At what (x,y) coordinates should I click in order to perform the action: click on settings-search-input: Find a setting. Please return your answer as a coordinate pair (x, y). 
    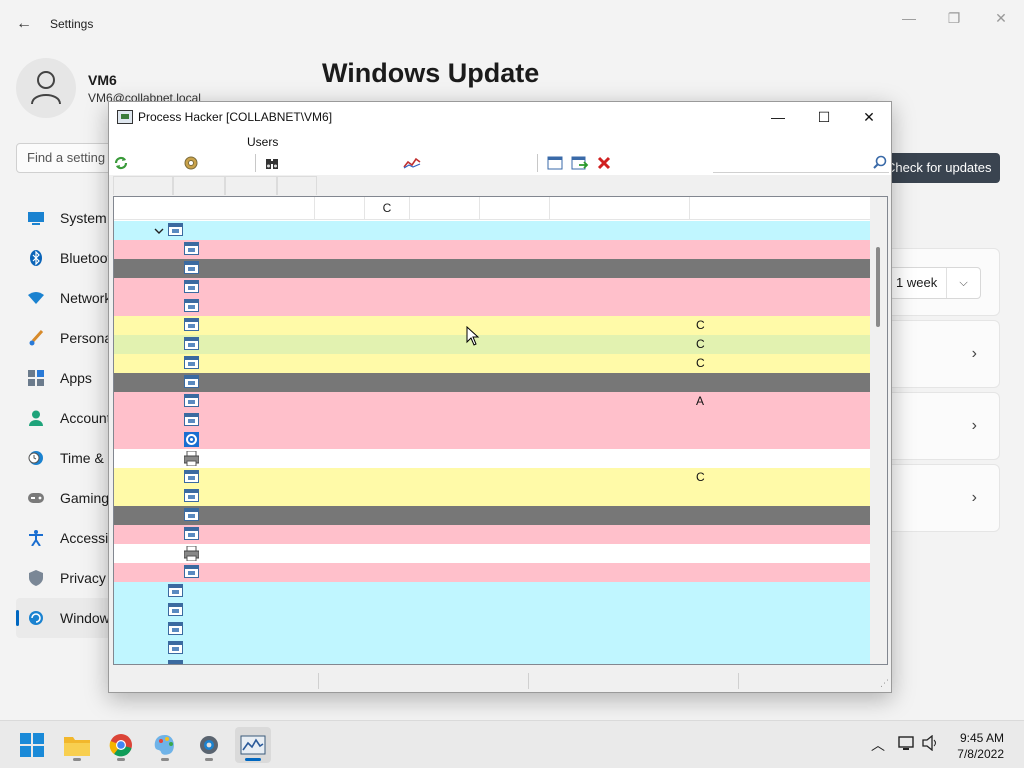
    Looking at the image, I should click on (66, 158).